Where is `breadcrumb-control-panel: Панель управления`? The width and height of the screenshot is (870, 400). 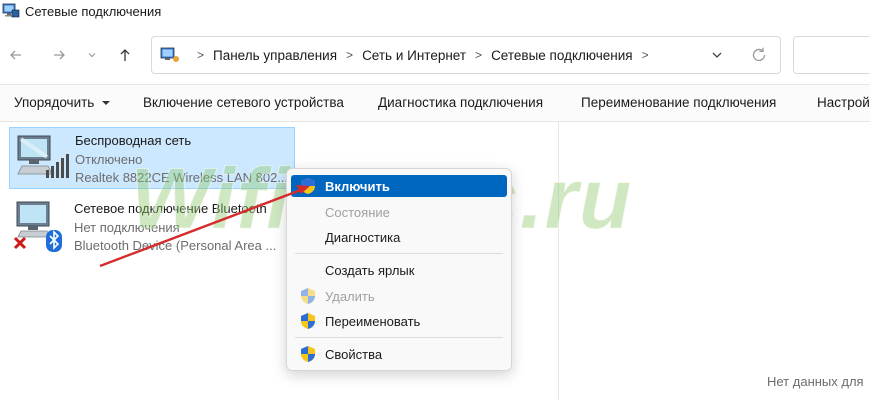 breadcrumb-control-panel: Панель управления is located at coordinates (275, 55).